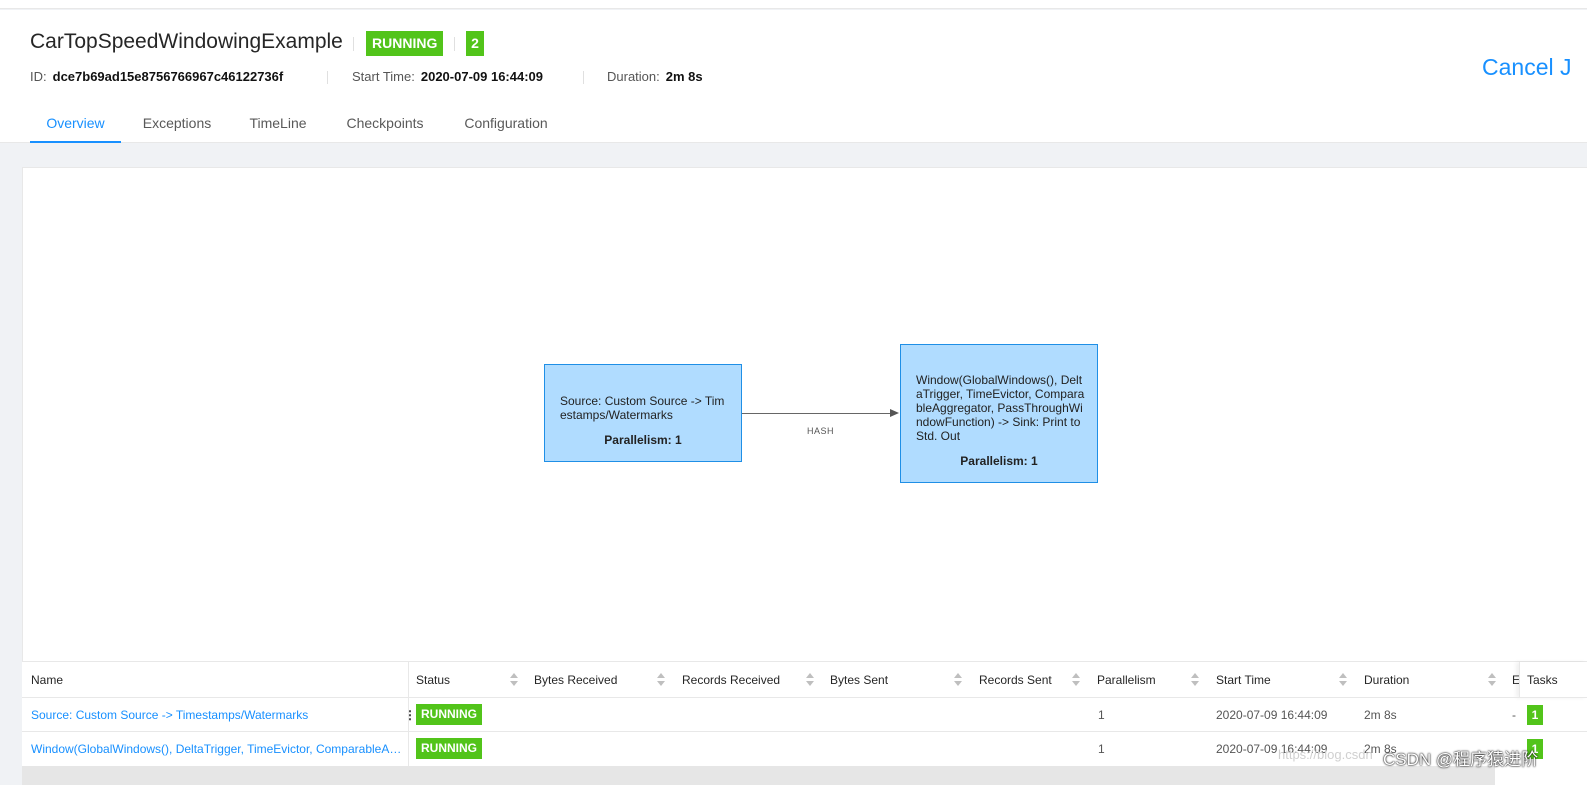 The height and width of the screenshot is (785, 1587). What do you see at coordinates (506, 123) in the screenshot?
I see `tab-configuration: Configuration` at bounding box center [506, 123].